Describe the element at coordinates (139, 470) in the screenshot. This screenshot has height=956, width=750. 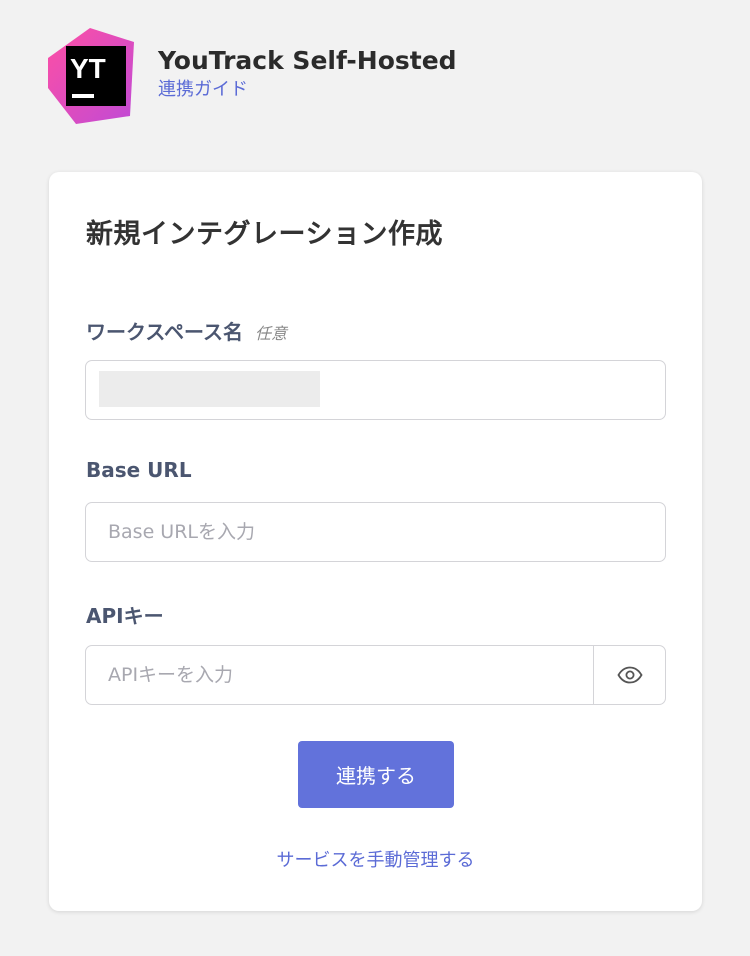
I see `base-url-label: Base URL` at that location.